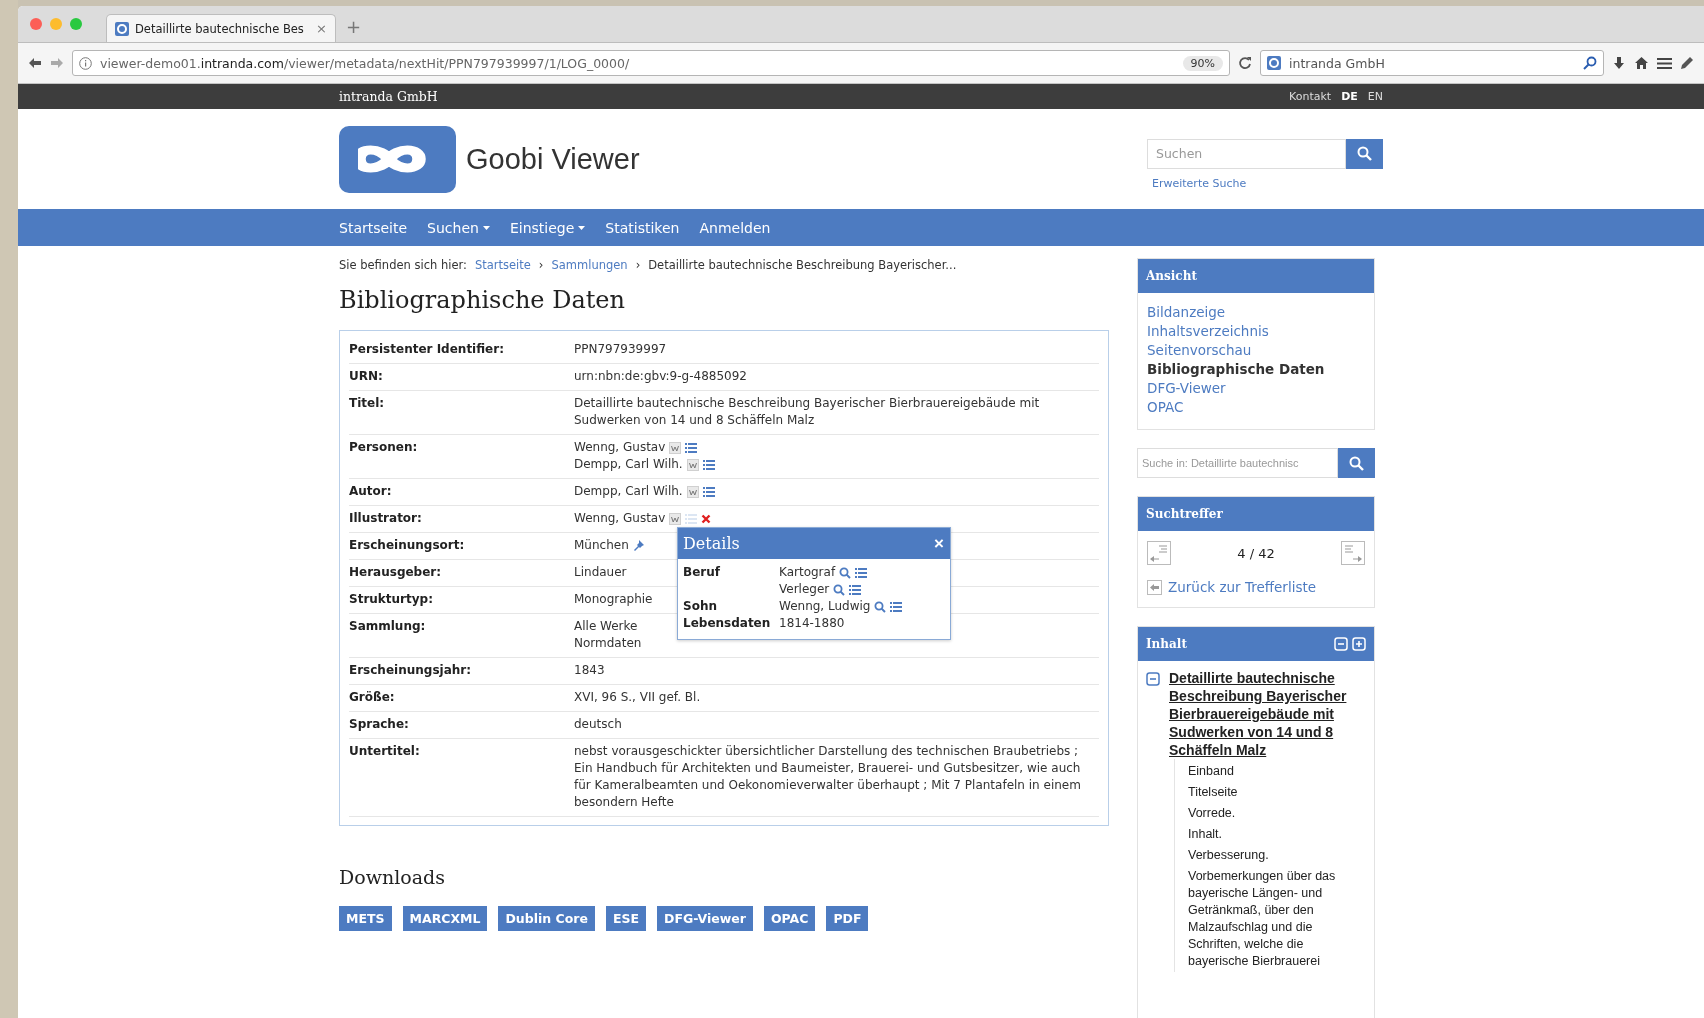 This screenshot has width=1704, height=1018. Describe the element at coordinates (1664, 63) in the screenshot. I see `menu-icon` at that location.